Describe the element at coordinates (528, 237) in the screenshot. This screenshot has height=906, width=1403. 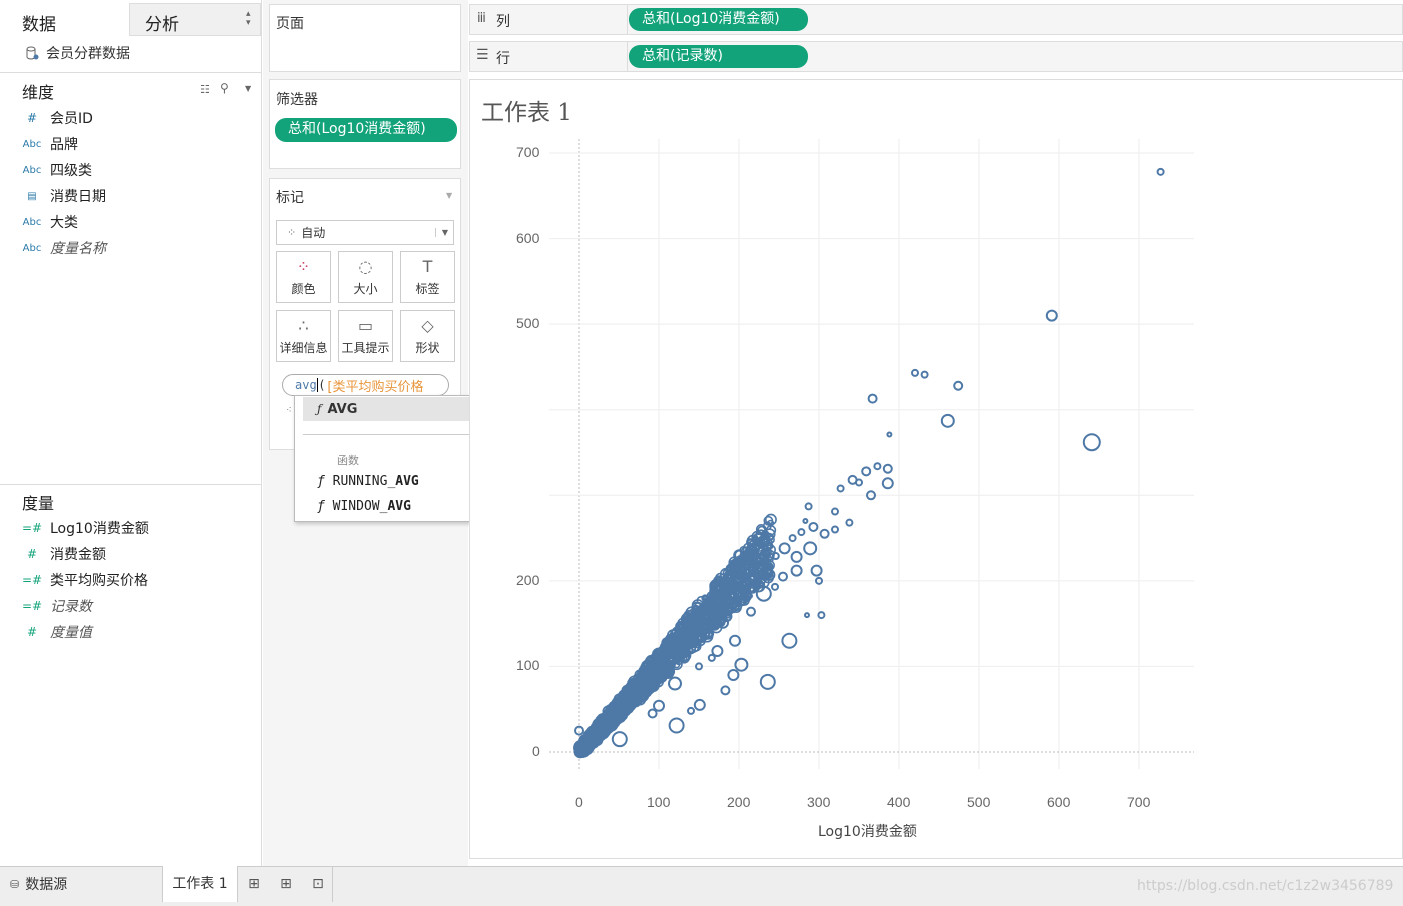
I see `y-tick-label: 600` at that location.